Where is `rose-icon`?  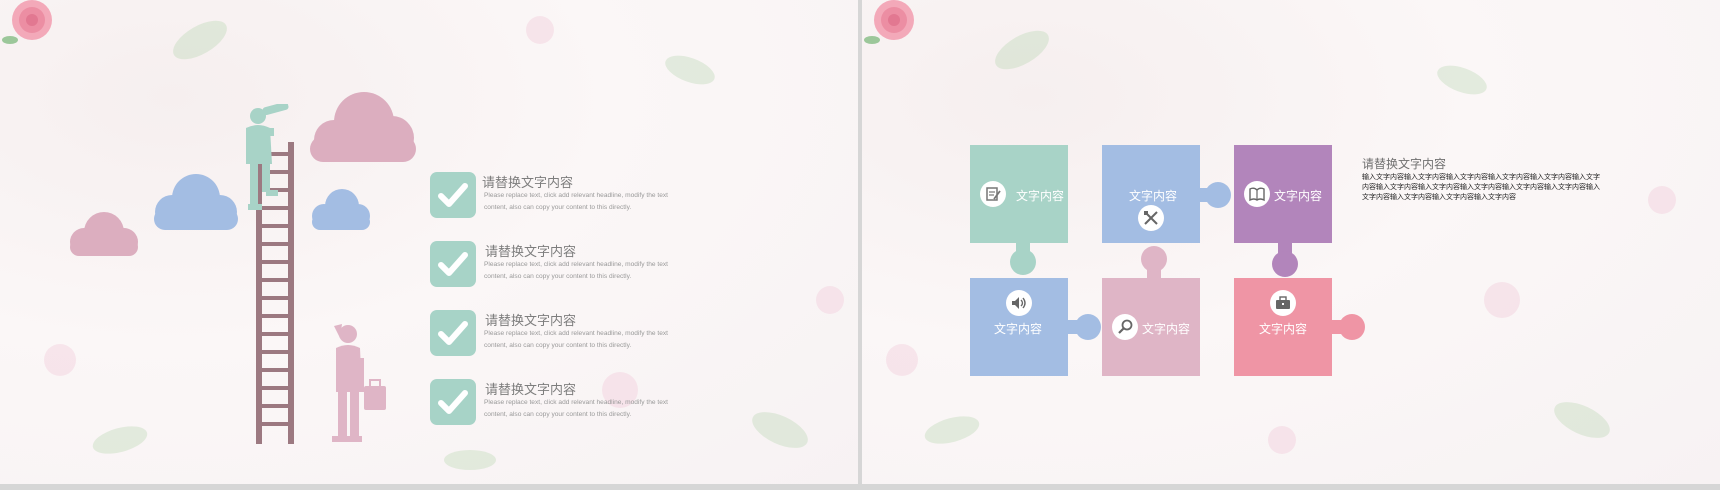
rose-icon is located at coordinates (27, 22).